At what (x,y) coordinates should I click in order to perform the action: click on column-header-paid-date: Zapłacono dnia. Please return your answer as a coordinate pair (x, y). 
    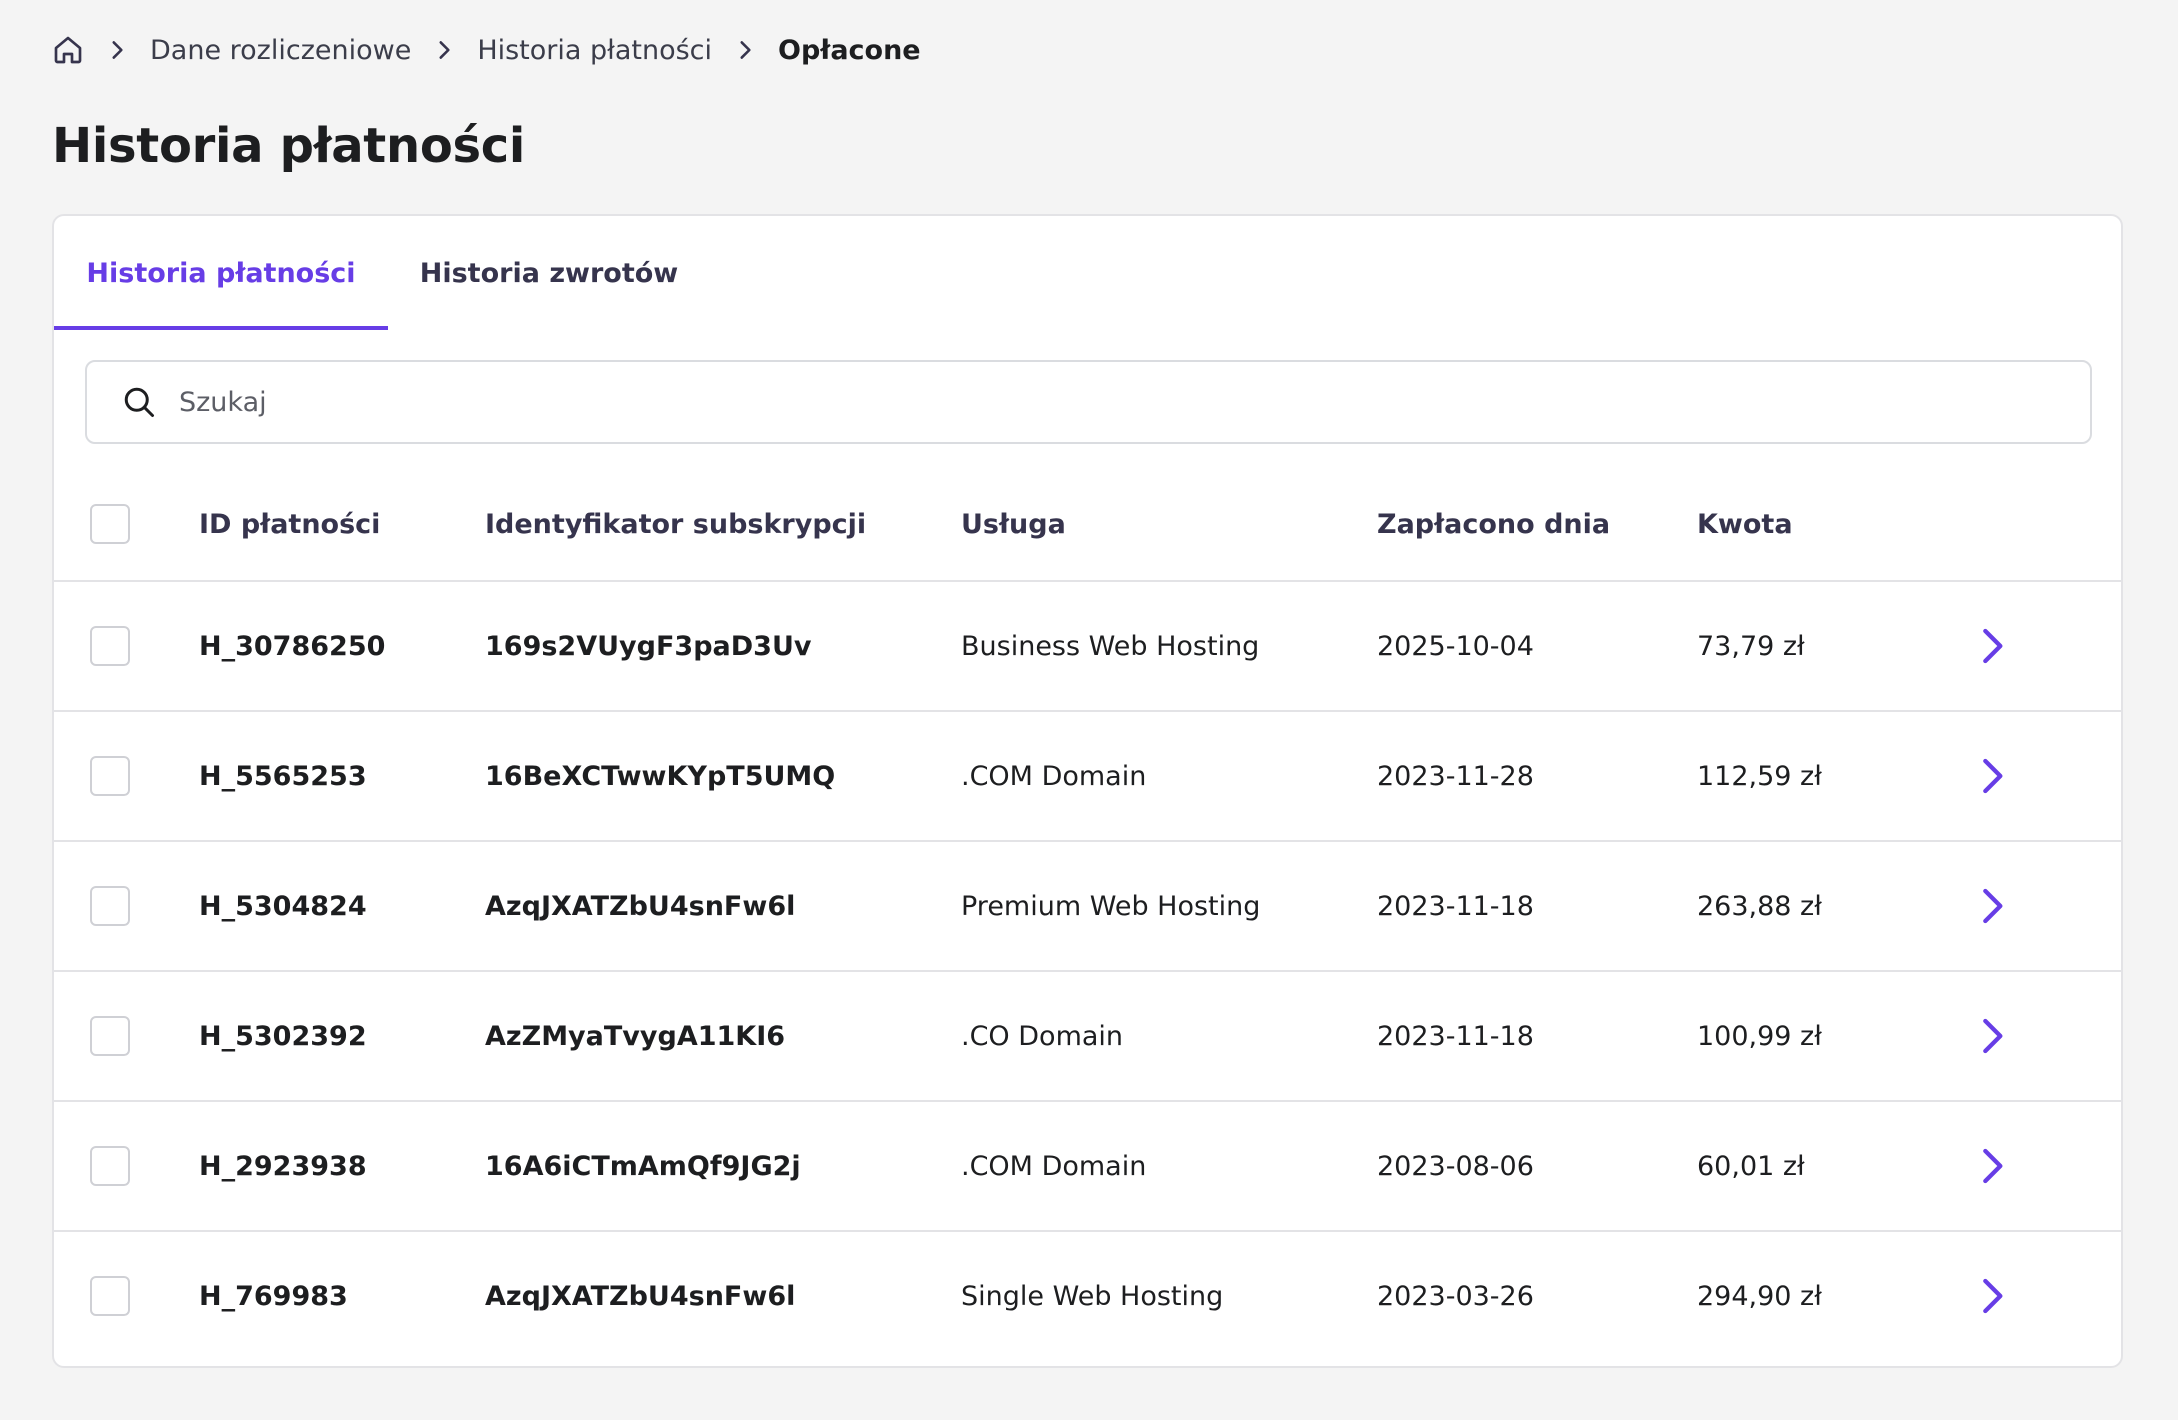
    Looking at the image, I should click on (1493, 524).